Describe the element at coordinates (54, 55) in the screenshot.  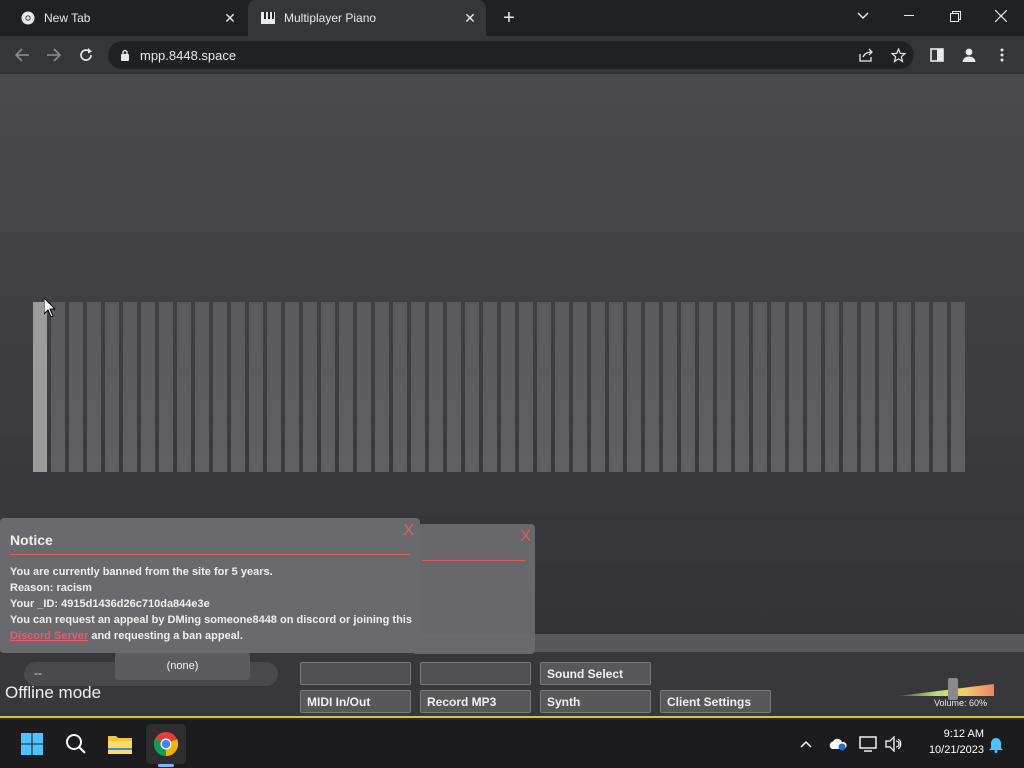
I see `forward-icon` at that location.